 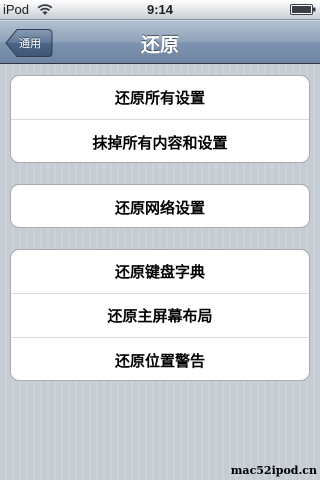 I want to click on reset-location-warnings-row: 还原位置警告, so click(x=160, y=359).